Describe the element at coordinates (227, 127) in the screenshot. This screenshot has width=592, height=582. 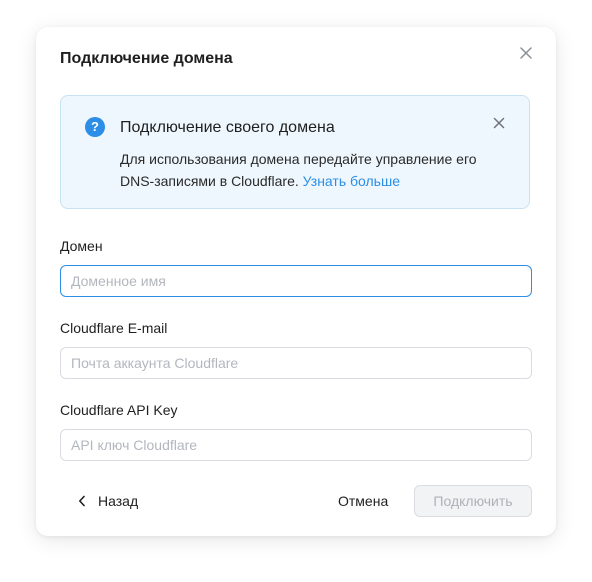
I see `info-title: Подключение своего домена` at that location.